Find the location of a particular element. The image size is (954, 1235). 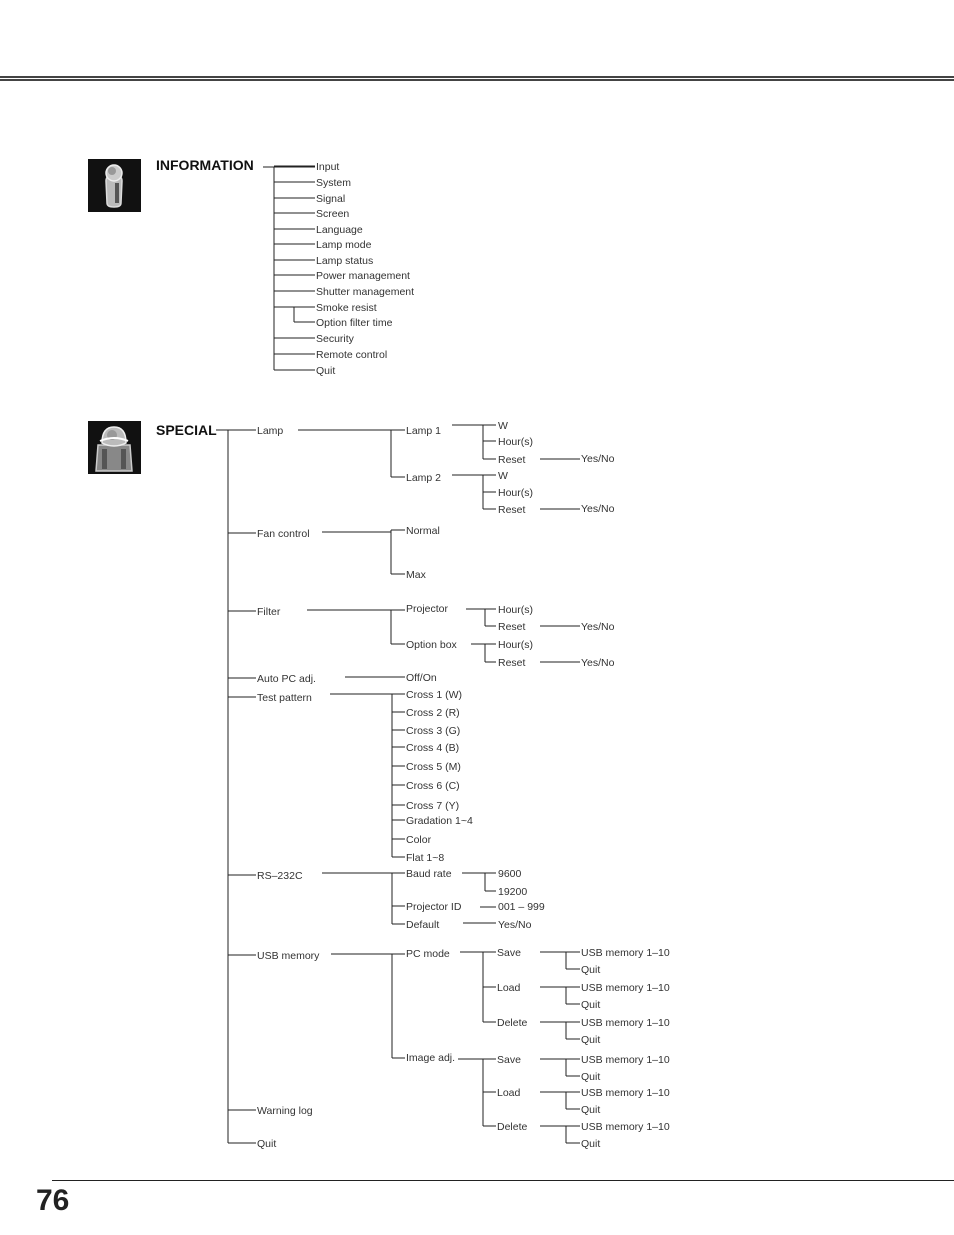

special-item-filter: Filter is located at coordinates (269, 612).